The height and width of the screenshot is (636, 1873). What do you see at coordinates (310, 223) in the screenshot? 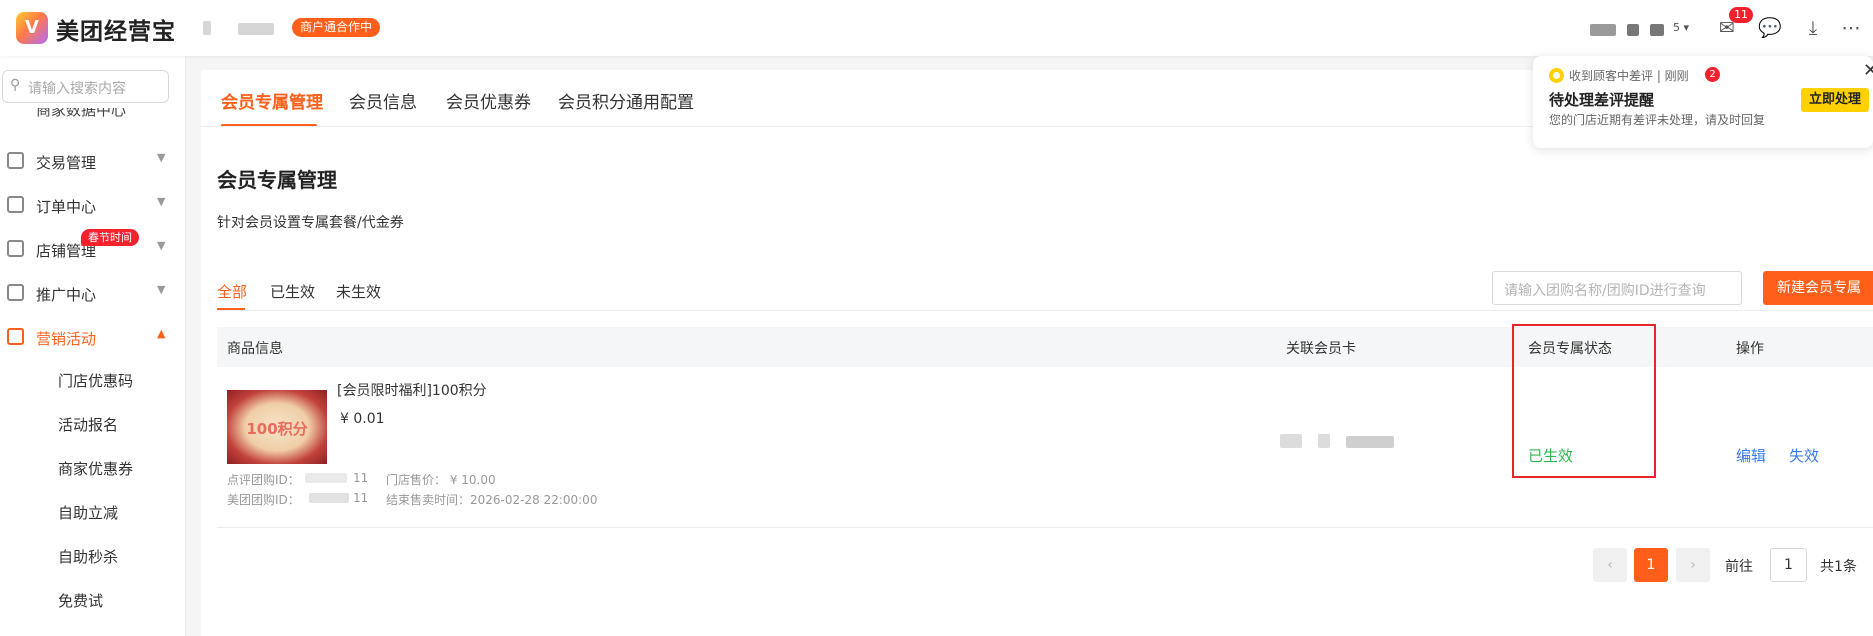
I see `page-description: 针对会员设置专属套餐/代金券` at bounding box center [310, 223].